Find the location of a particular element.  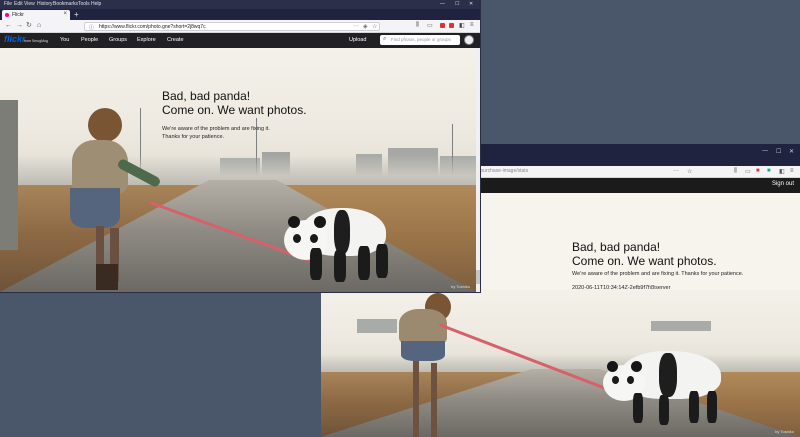

nav-people: People is located at coordinates (89, 40).